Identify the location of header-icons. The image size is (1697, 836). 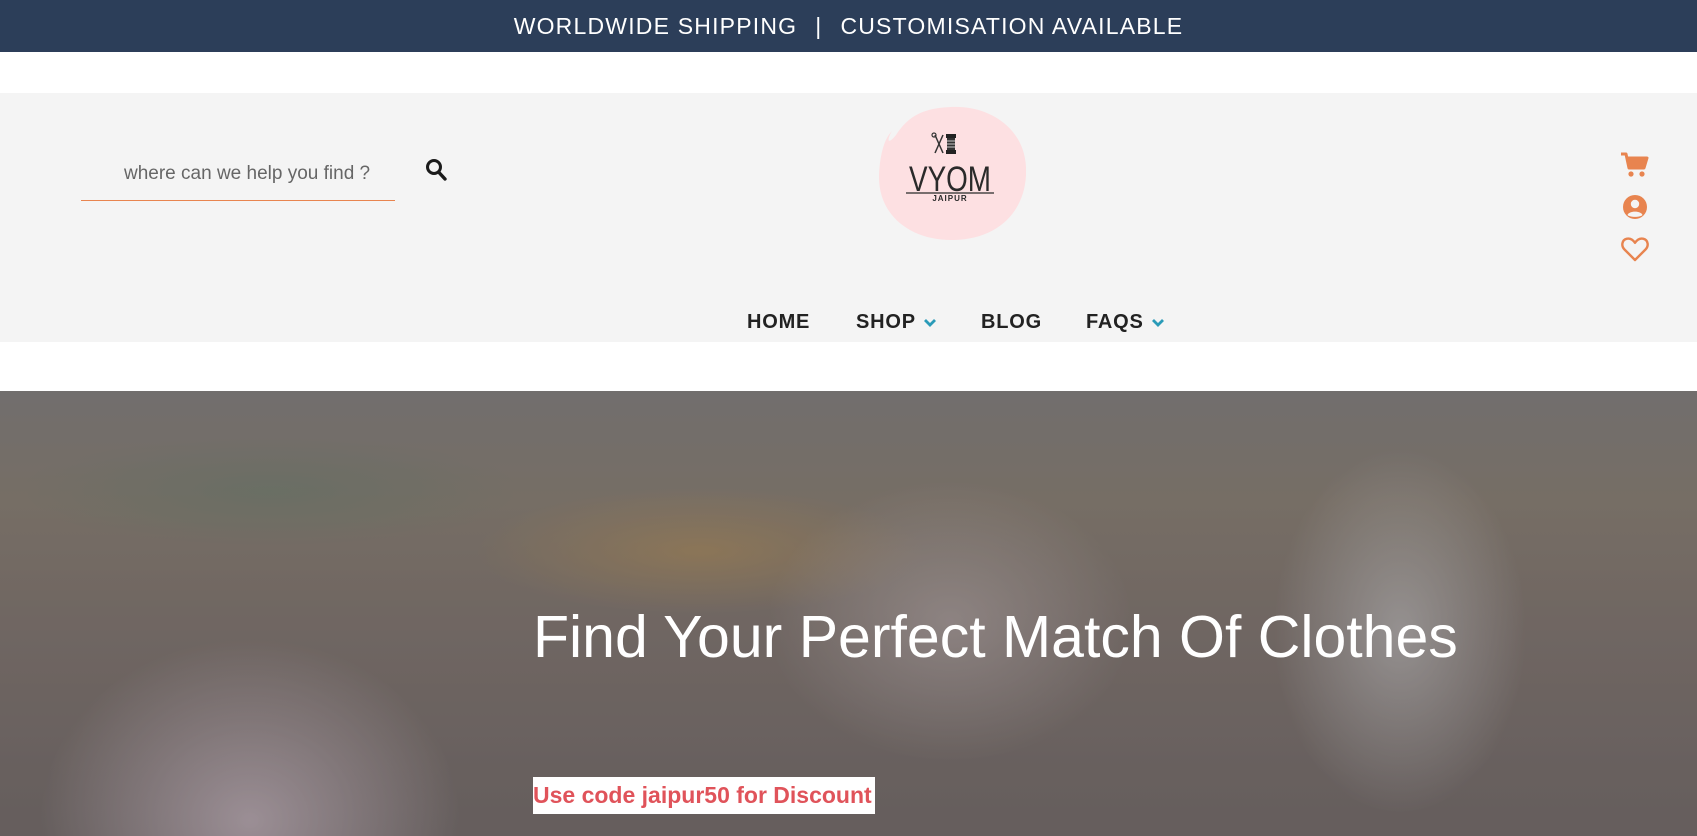
(1637, 213).